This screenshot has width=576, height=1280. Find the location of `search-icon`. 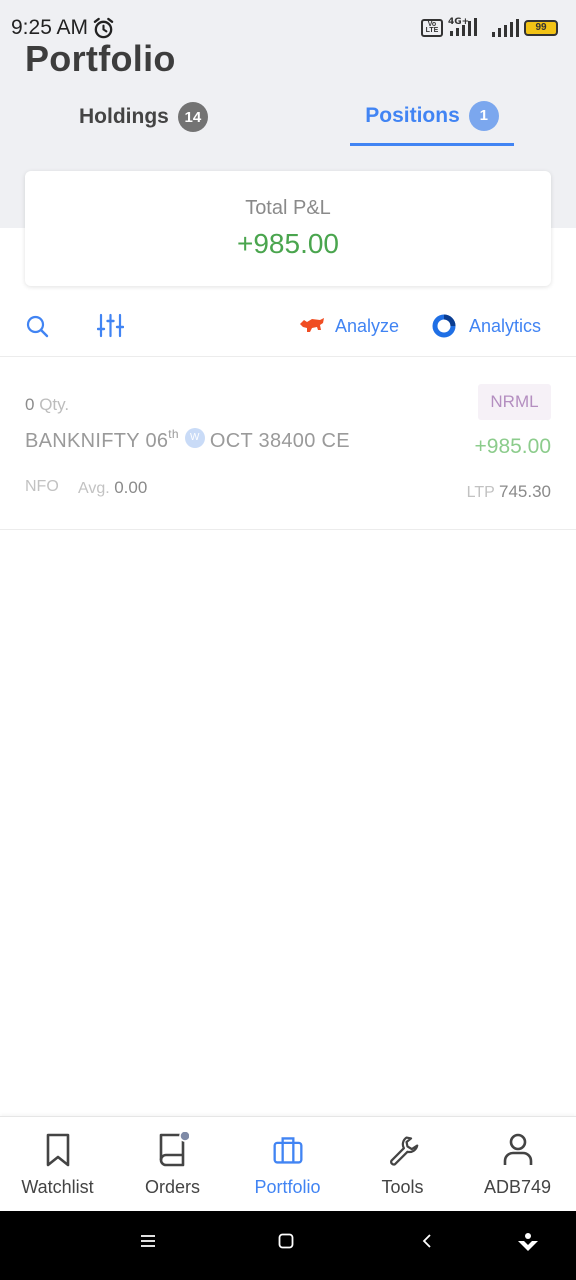

search-icon is located at coordinates (37, 326).